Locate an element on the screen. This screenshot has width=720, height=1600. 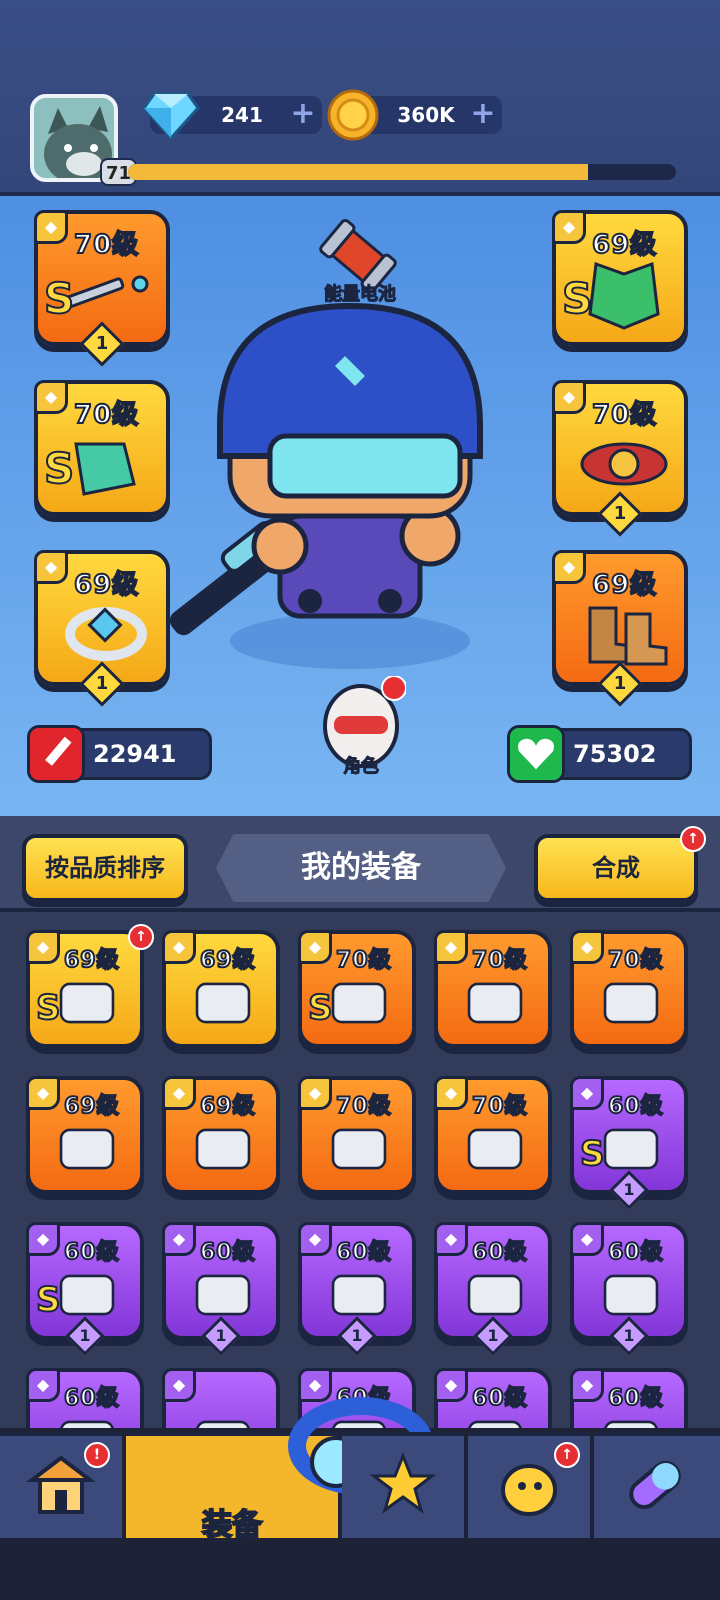
gem-counter: 241 + is located at coordinates (232, 116).